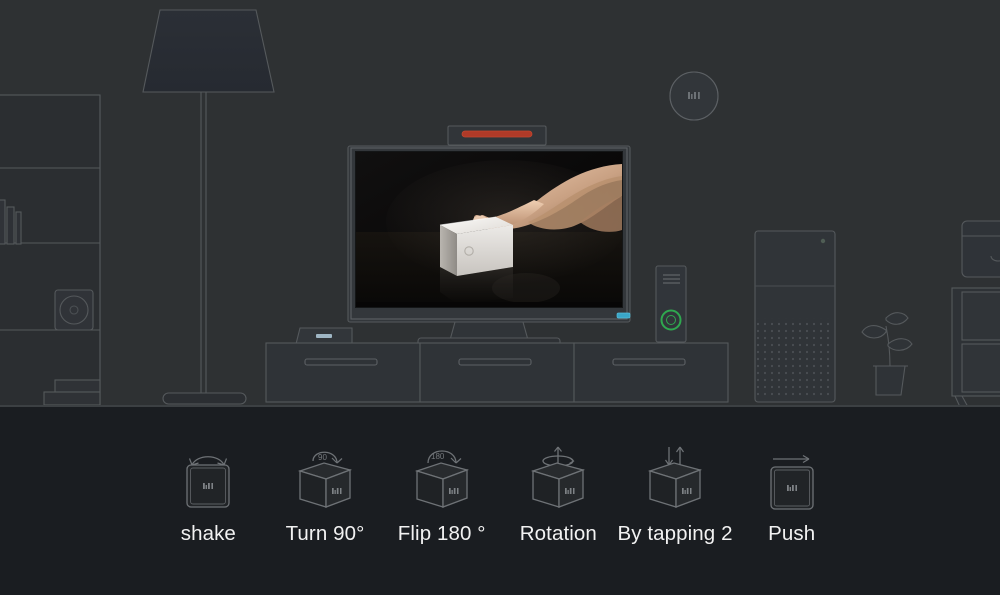 The width and height of the screenshot is (1000, 595). Describe the element at coordinates (441, 533) in the screenshot. I see `gesture-label: Flip 180 °` at that location.